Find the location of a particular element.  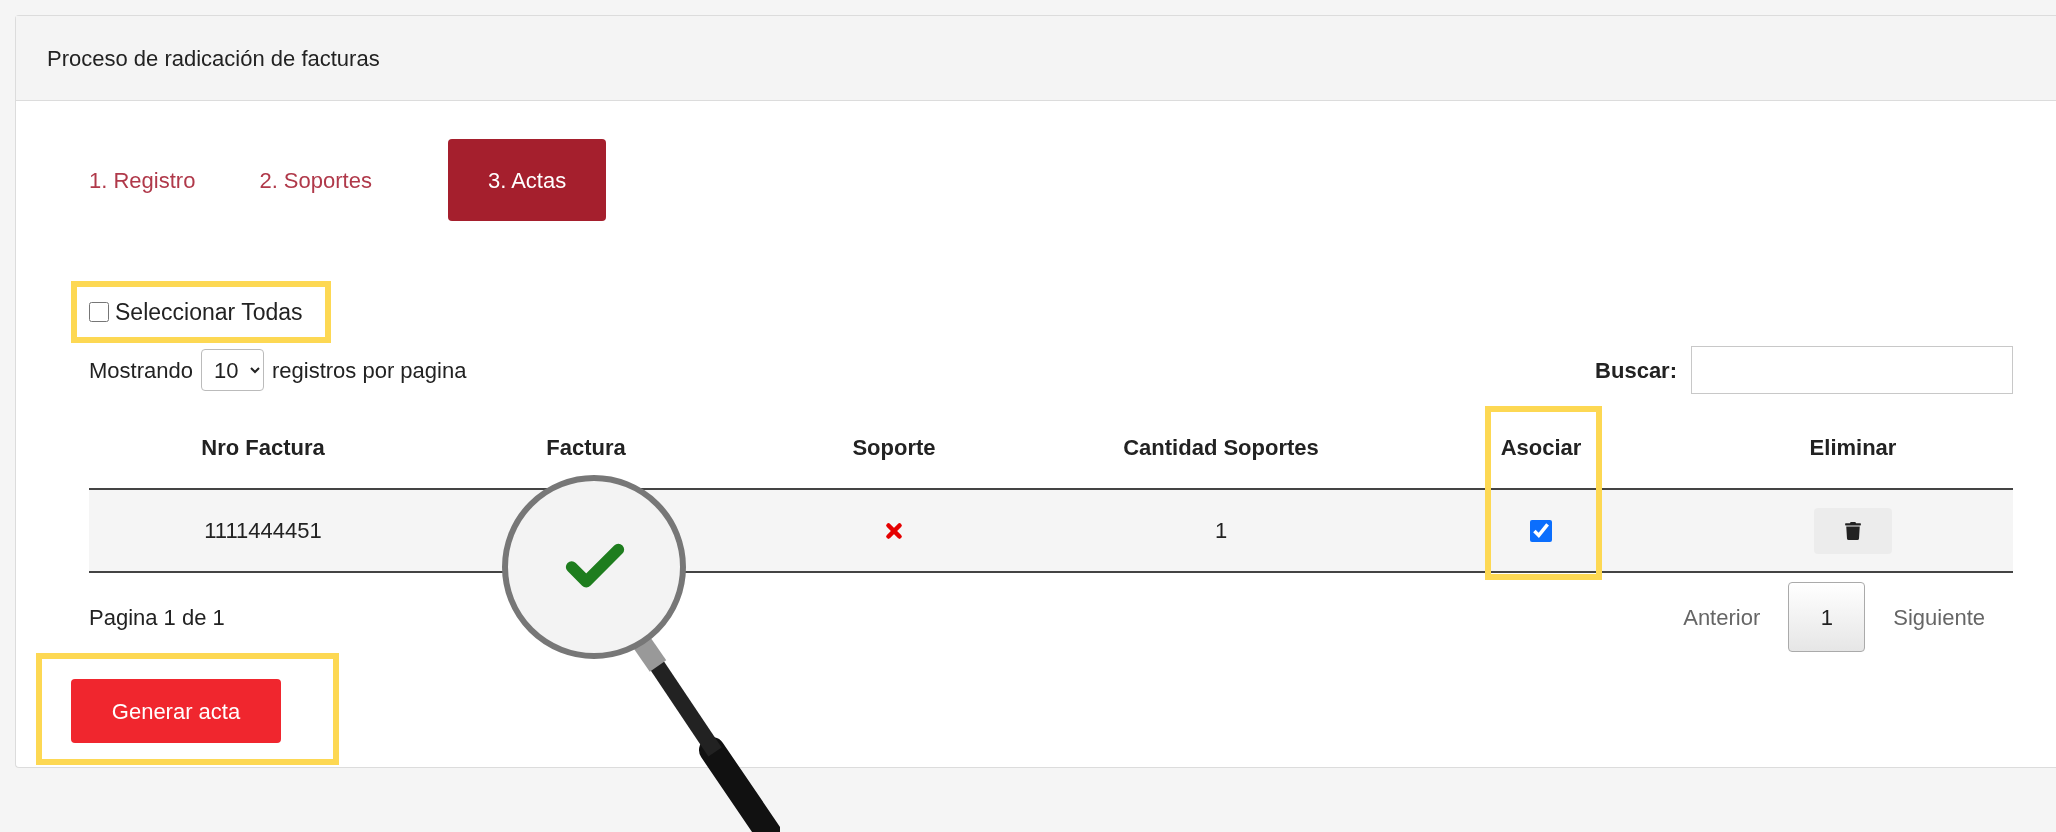

search-field is located at coordinates (1852, 370).